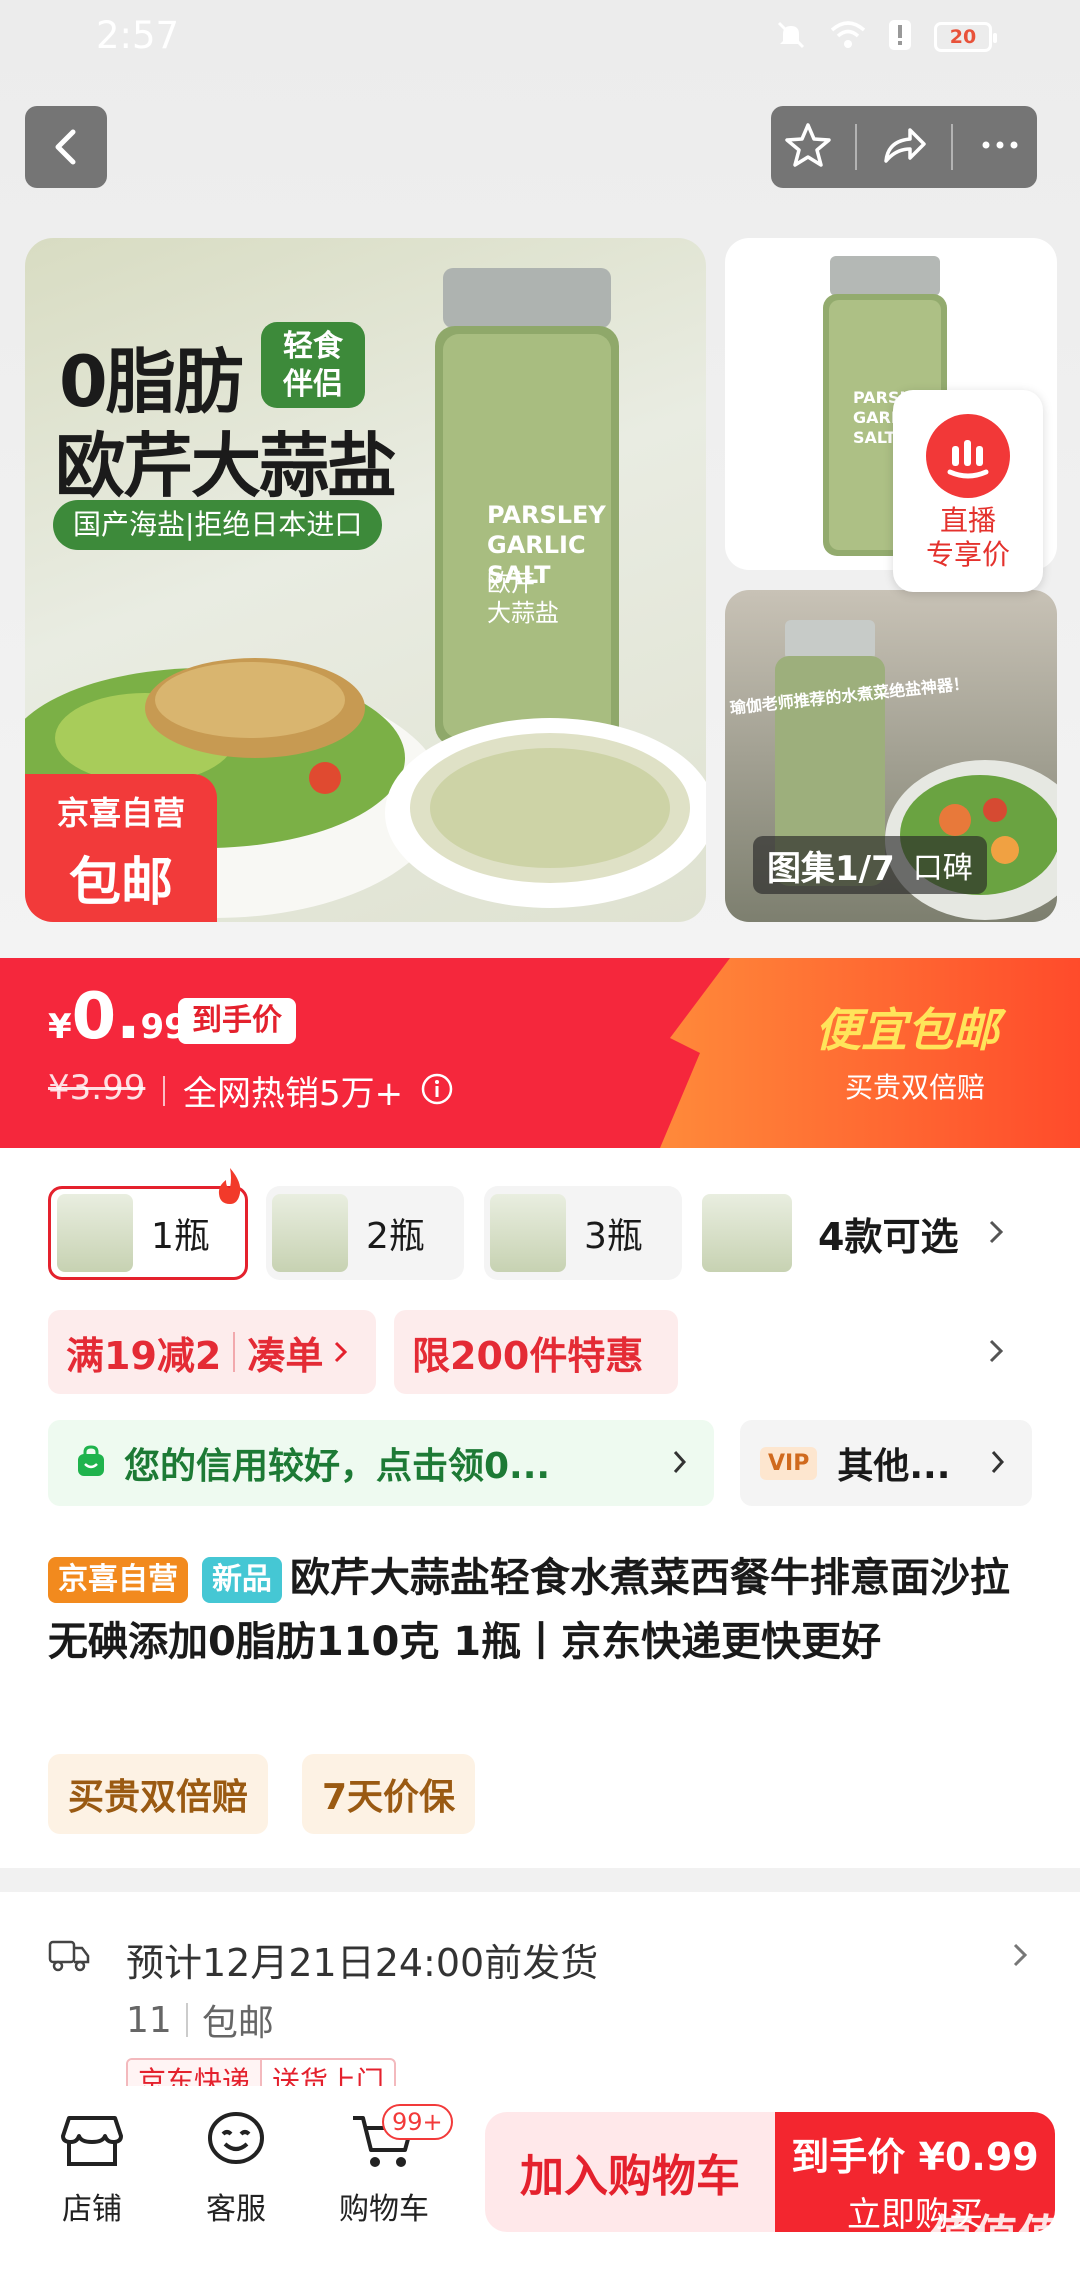  What do you see at coordinates (384, 2209) in the screenshot?
I see `nav-cart-label: 购物车` at bounding box center [384, 2209].